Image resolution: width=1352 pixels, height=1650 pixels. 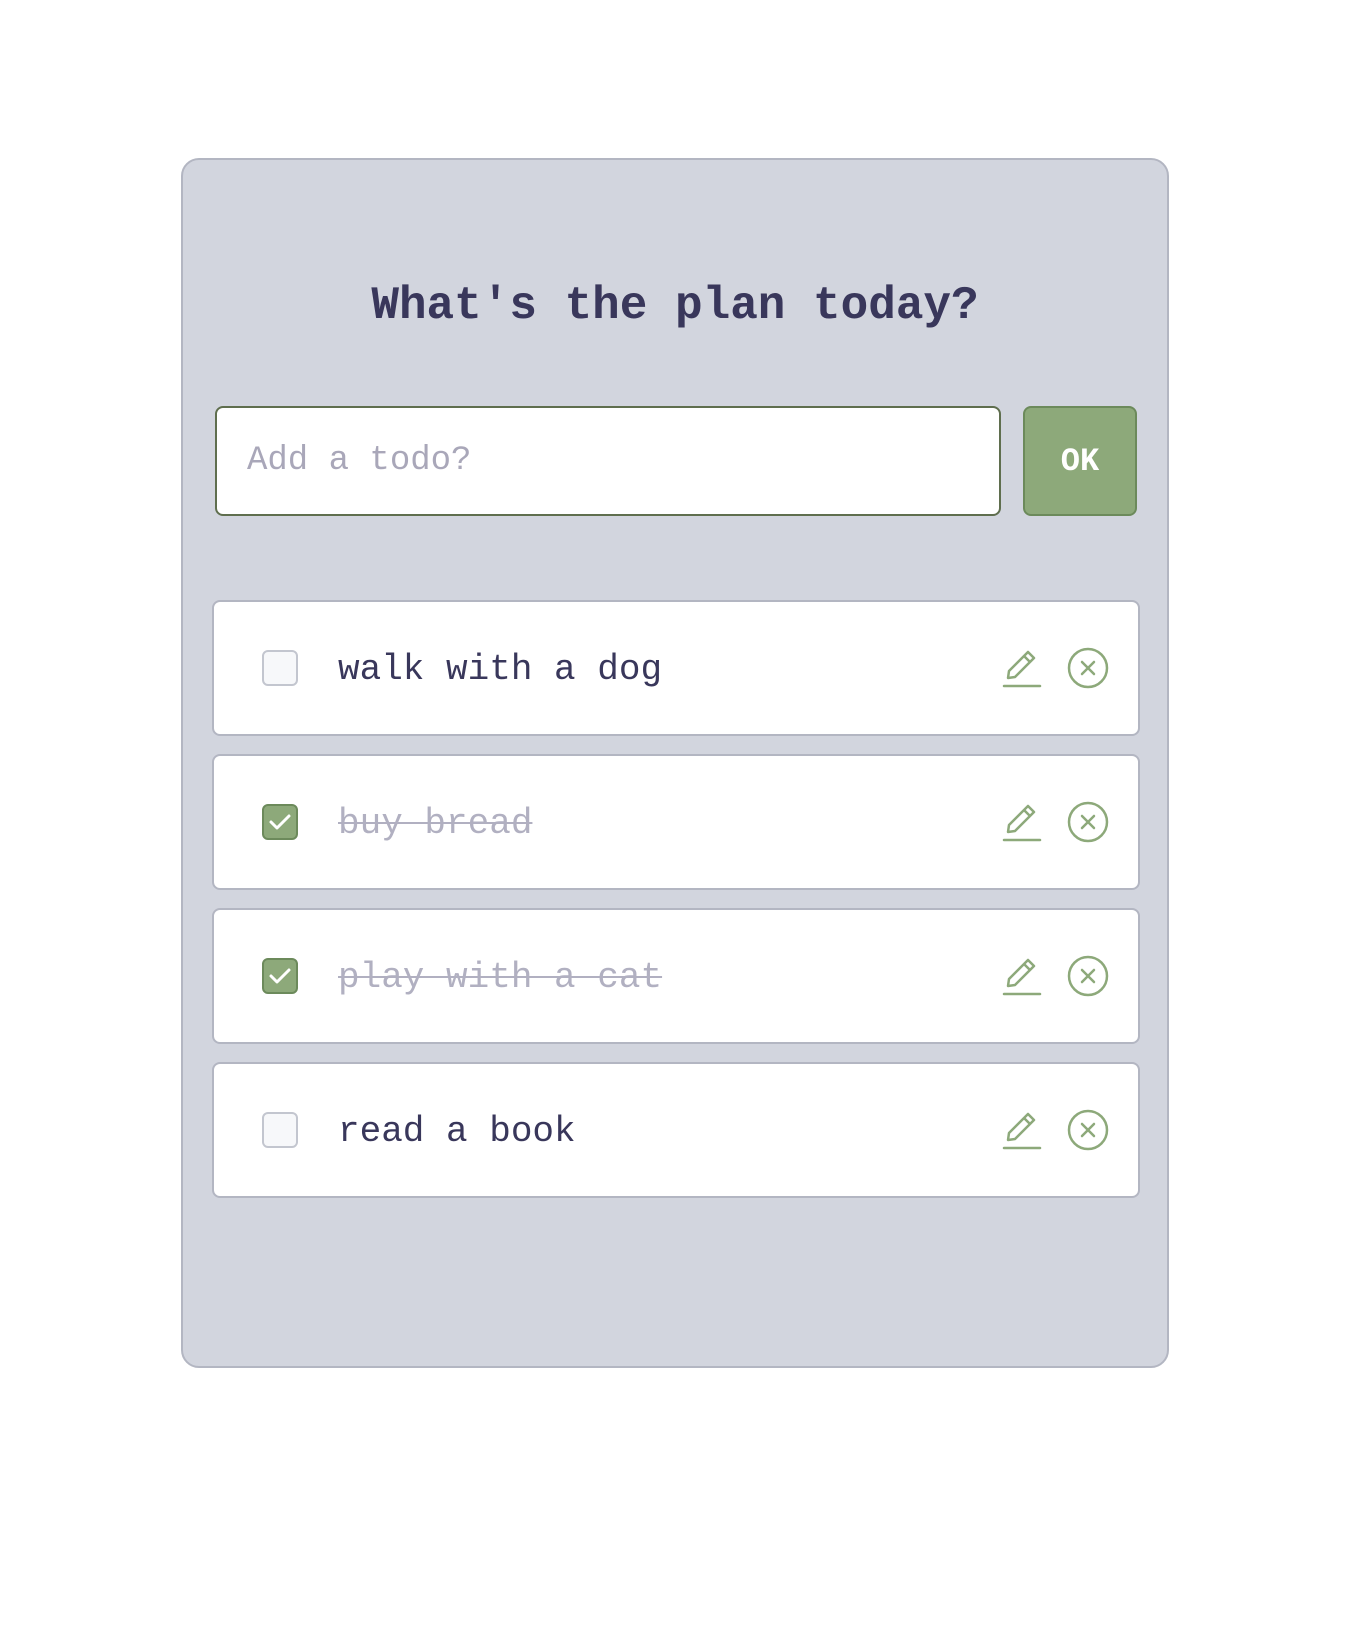 I want to click on ok-button: OK, so click(x=1080, y=461).